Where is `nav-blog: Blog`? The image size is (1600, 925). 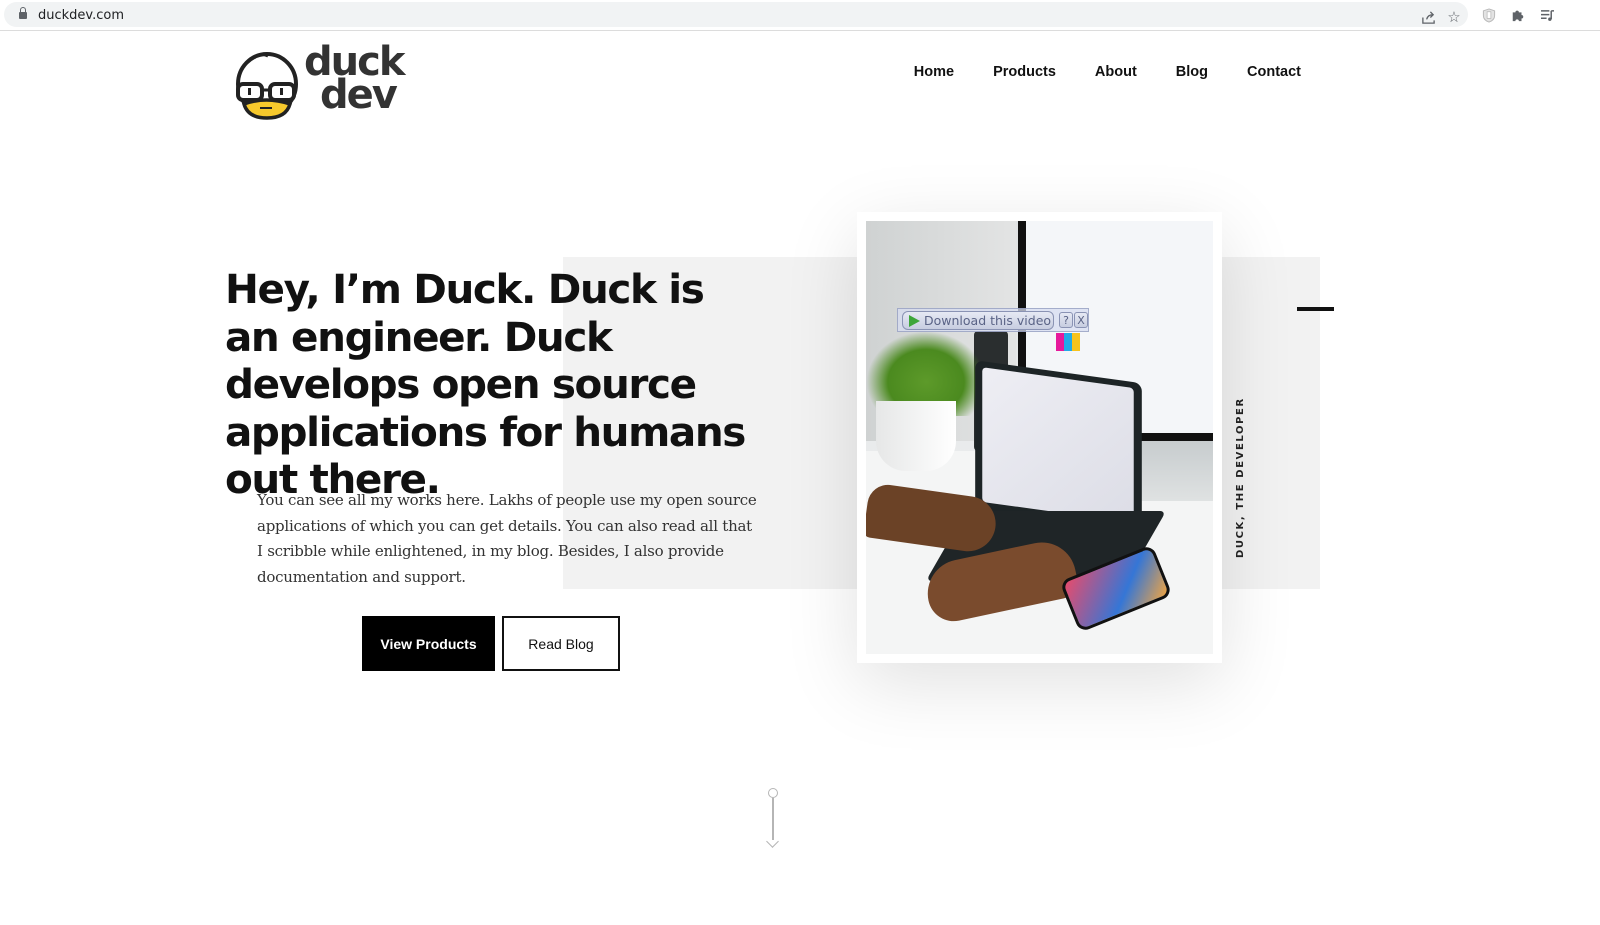 nav-blog: Blog is located at coordinates (1192, 72).